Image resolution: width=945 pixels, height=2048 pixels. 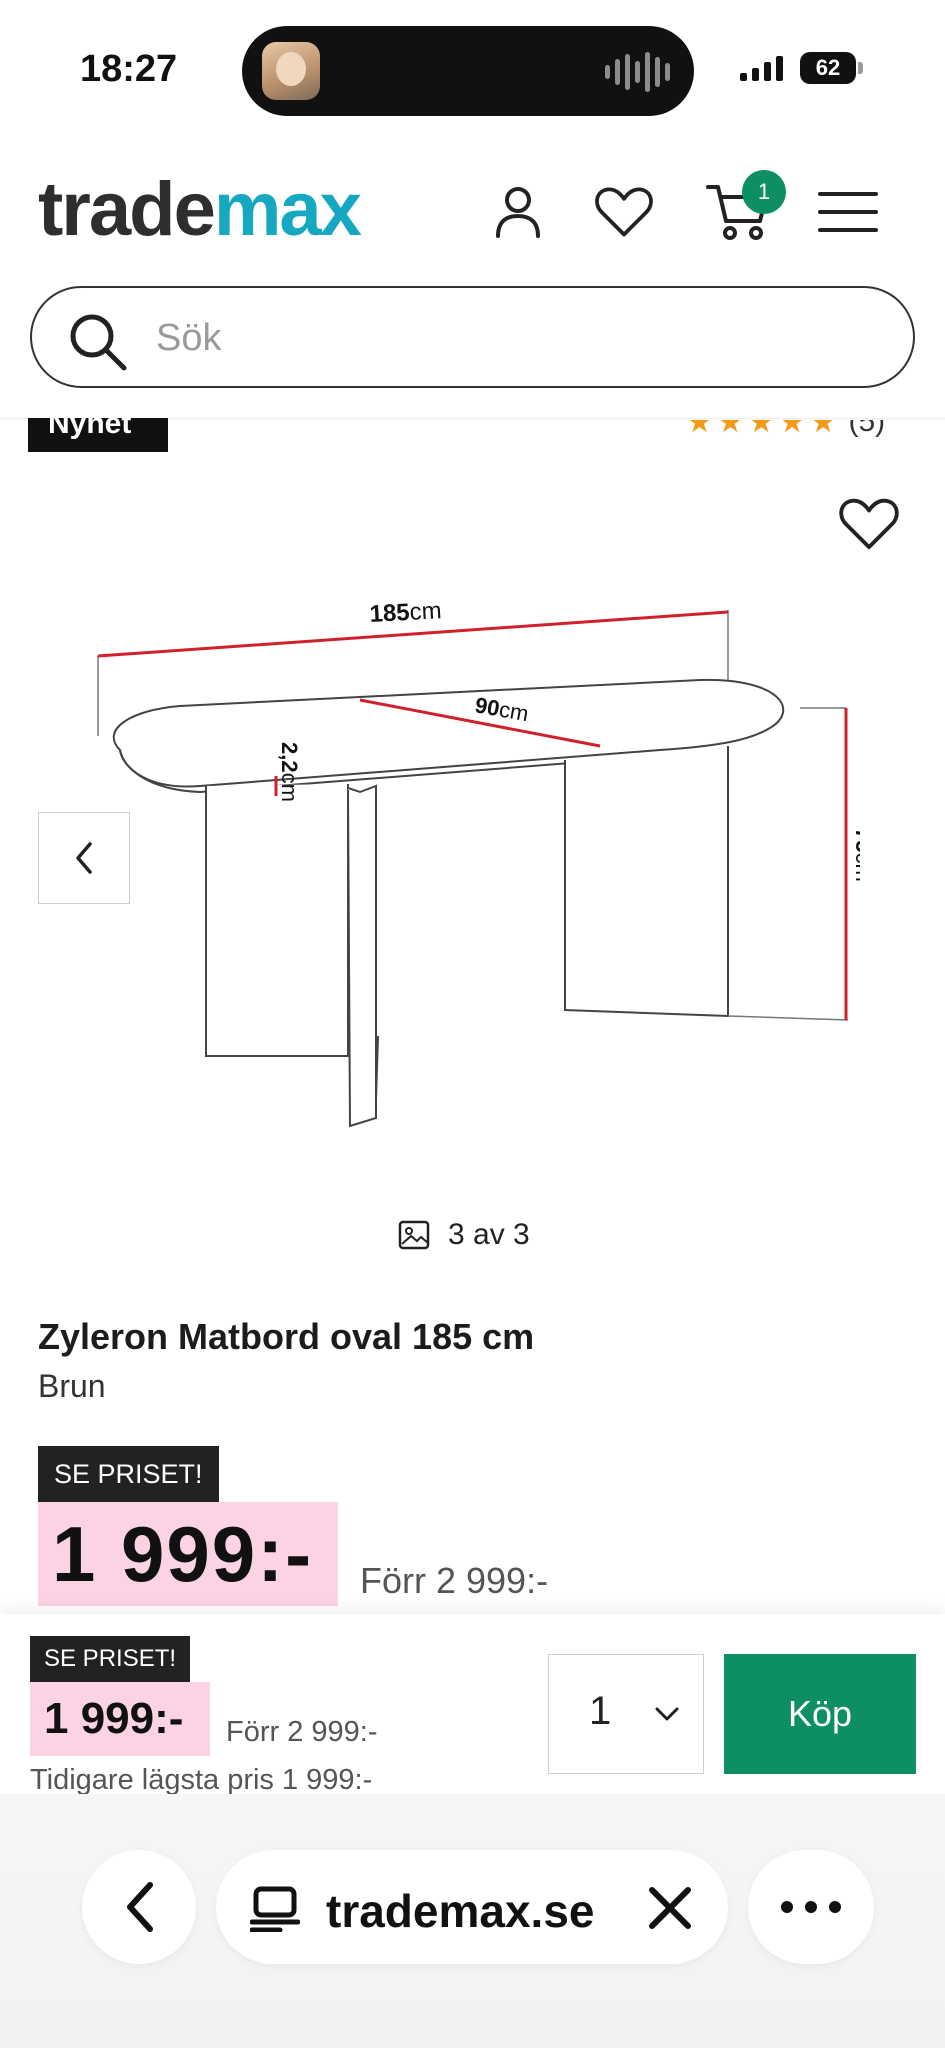 I want to click on search-bar, so click(x=472, y=337).